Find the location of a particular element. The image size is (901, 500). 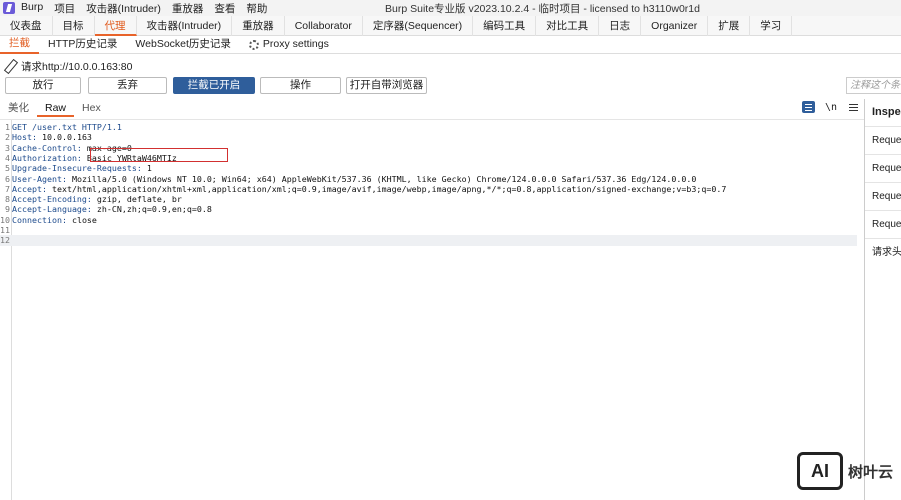

tab-websocket-history: WebSocket历史记录 is located at coordinates (183, 45).